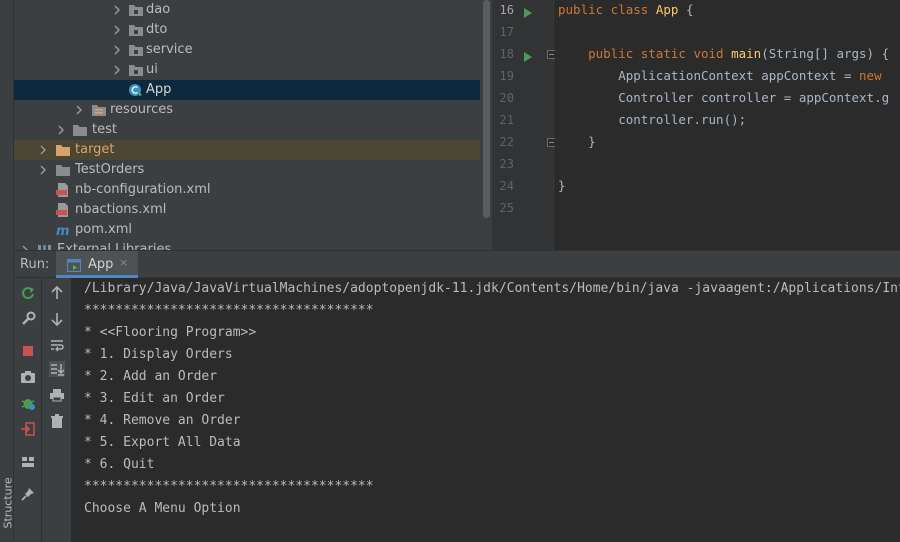 The width and height of the screenshot is (900, 542). Describe the element at coordinates (151, 376) in the screenshot. I see `console-line: * 2. Add an Order` at that location.